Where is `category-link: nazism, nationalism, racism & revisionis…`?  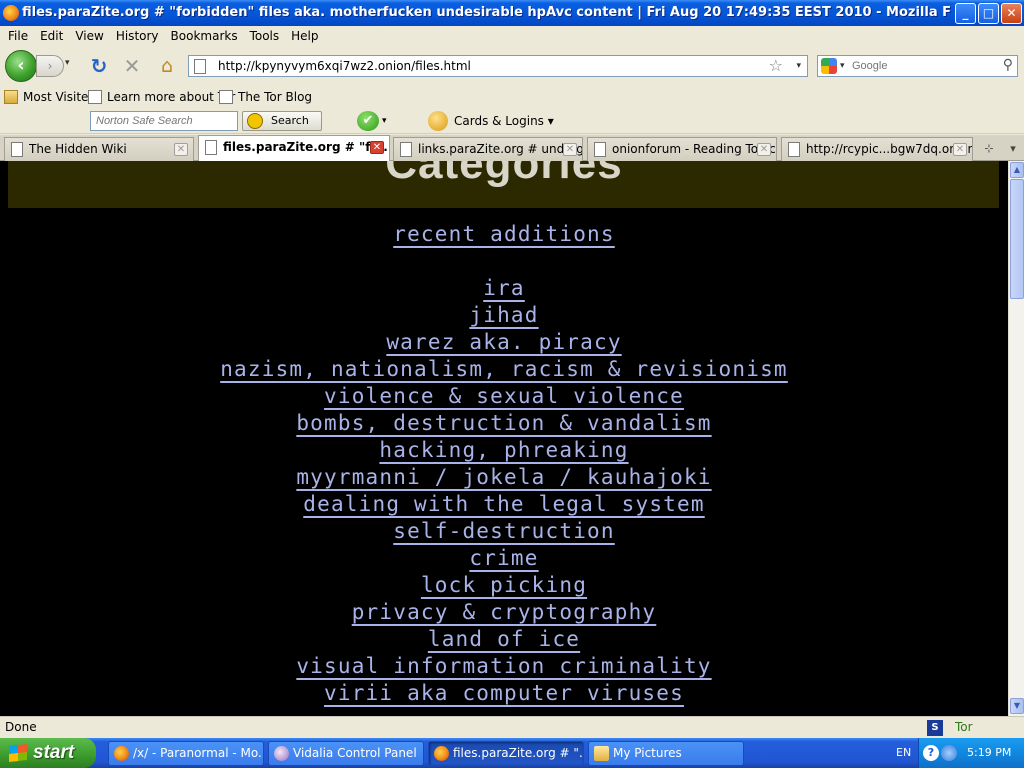
category-link: nazism, nationalism, racism & revisionis… is located at coordinates (504, 369).